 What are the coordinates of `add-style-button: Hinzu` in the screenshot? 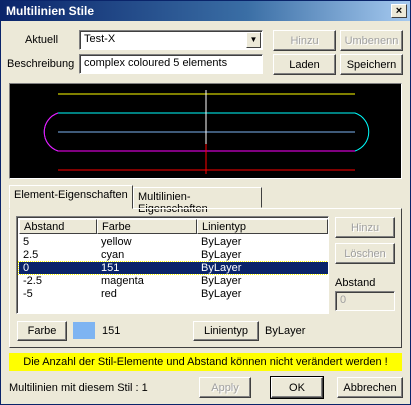 It's located at (304, 40).